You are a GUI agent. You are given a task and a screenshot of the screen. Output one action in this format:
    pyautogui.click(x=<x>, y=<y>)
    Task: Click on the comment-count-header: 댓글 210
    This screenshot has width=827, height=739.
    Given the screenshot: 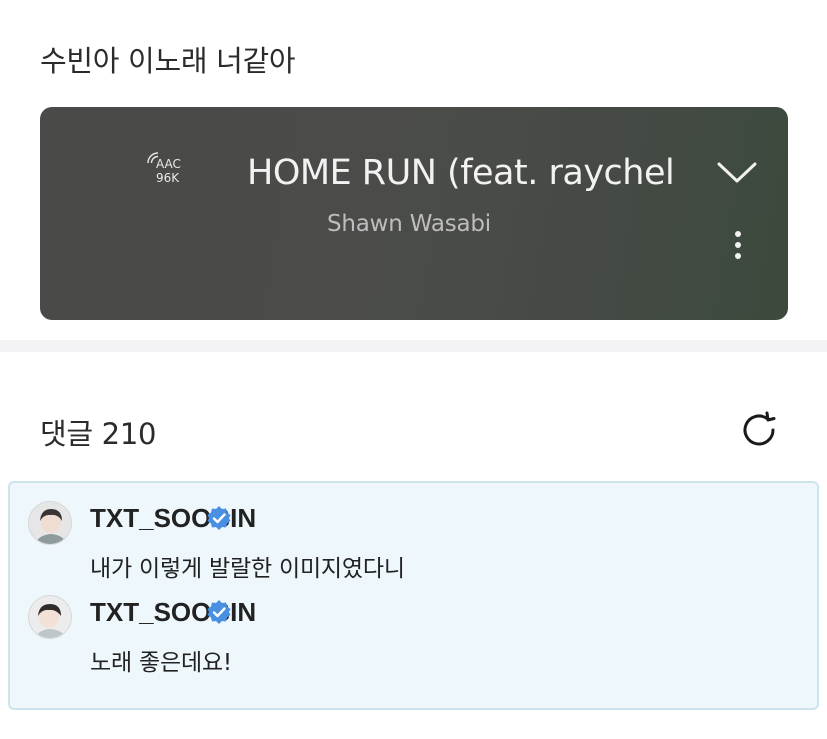 What is the action you would take?
    pyautogui.click(x=98, y=434)
    